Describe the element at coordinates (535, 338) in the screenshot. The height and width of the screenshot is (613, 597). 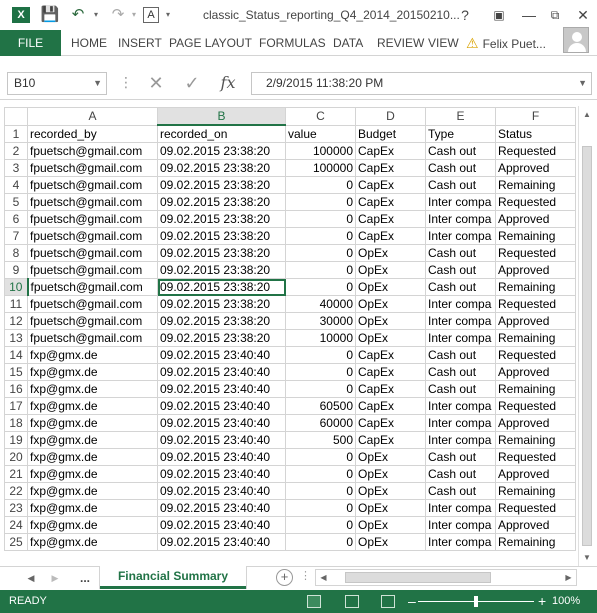
I see `cell-f13: Remaining` at that location.